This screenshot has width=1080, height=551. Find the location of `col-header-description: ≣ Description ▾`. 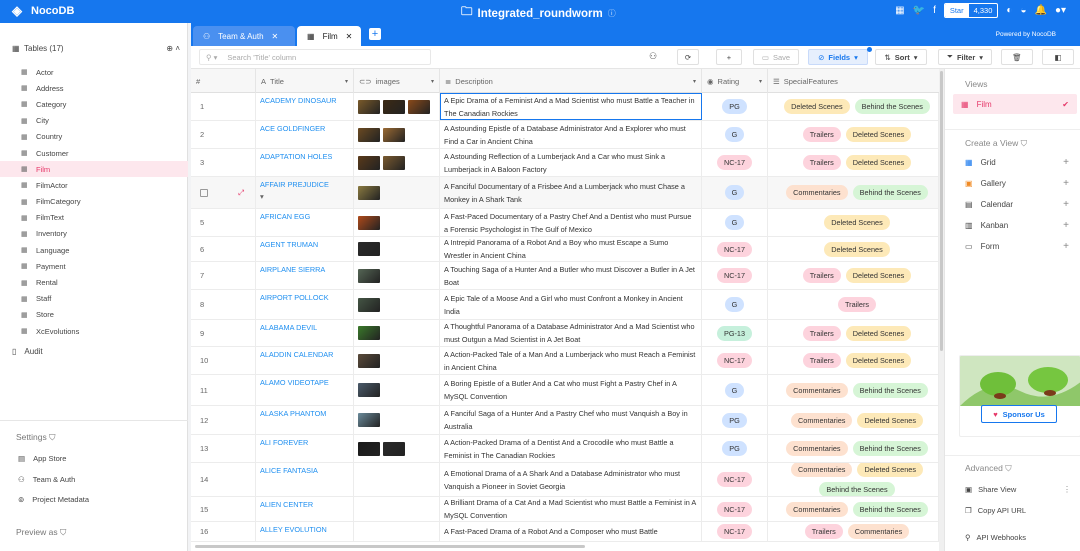

col-header-description: ≣ Description ▾ is located at coordinates (571, 81).